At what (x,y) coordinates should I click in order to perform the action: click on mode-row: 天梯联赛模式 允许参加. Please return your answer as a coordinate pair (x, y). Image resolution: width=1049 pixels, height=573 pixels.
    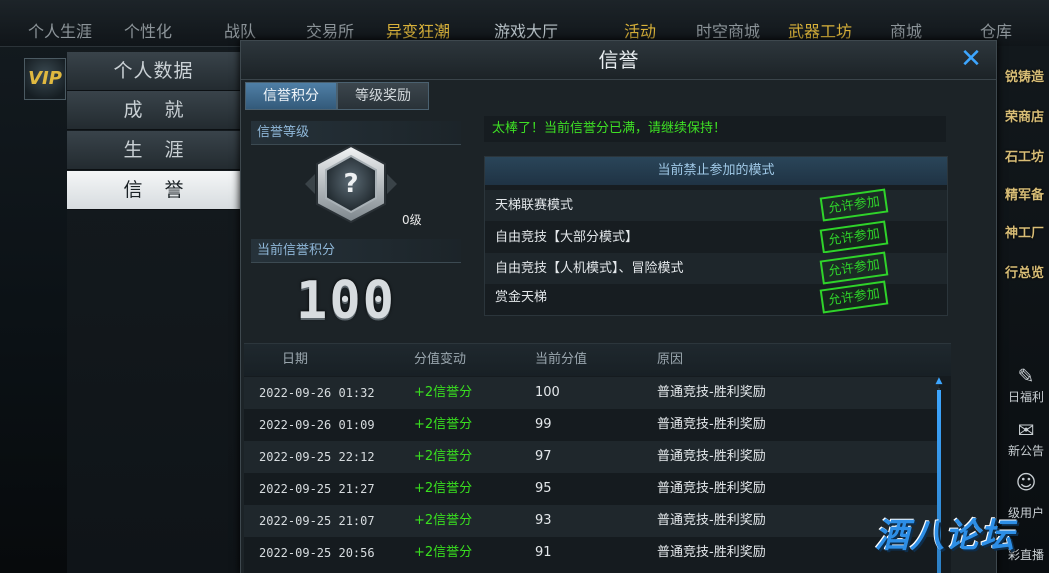
    Looking at the image, I should click on (716, 205).